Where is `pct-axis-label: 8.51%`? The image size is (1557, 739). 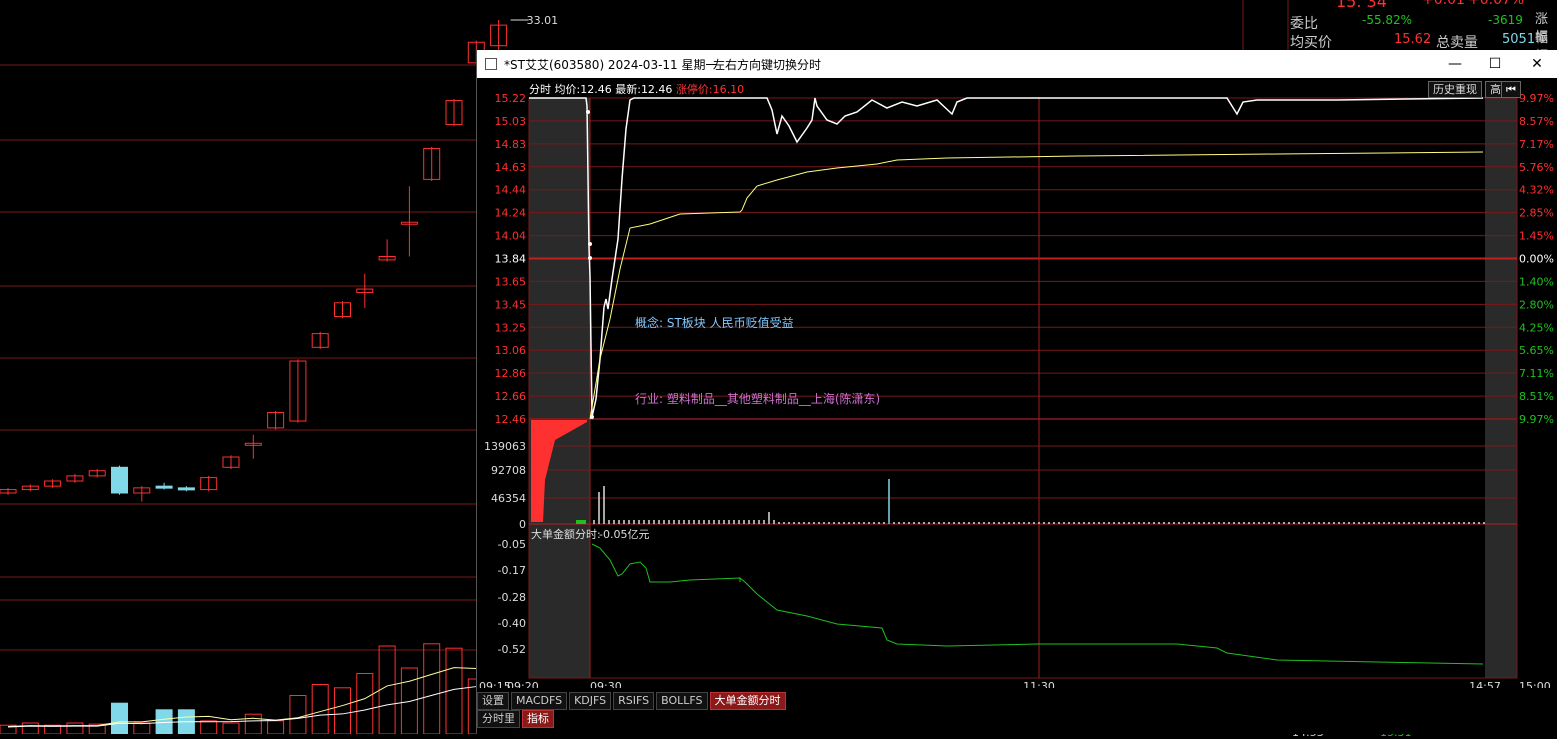 pct-axis-label: 8.51% is located at coordinates (1536, 396).